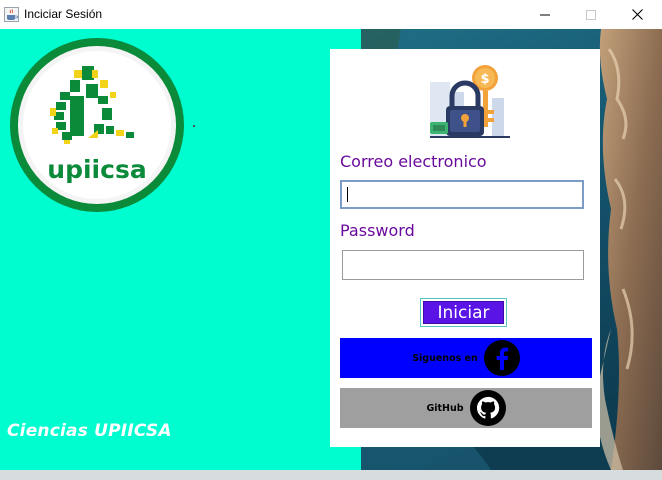 This screenshot has width=662, height=480. Describe the element at coordinates (377, 230) in the screenshot. I see `password-label: Password` at that location.